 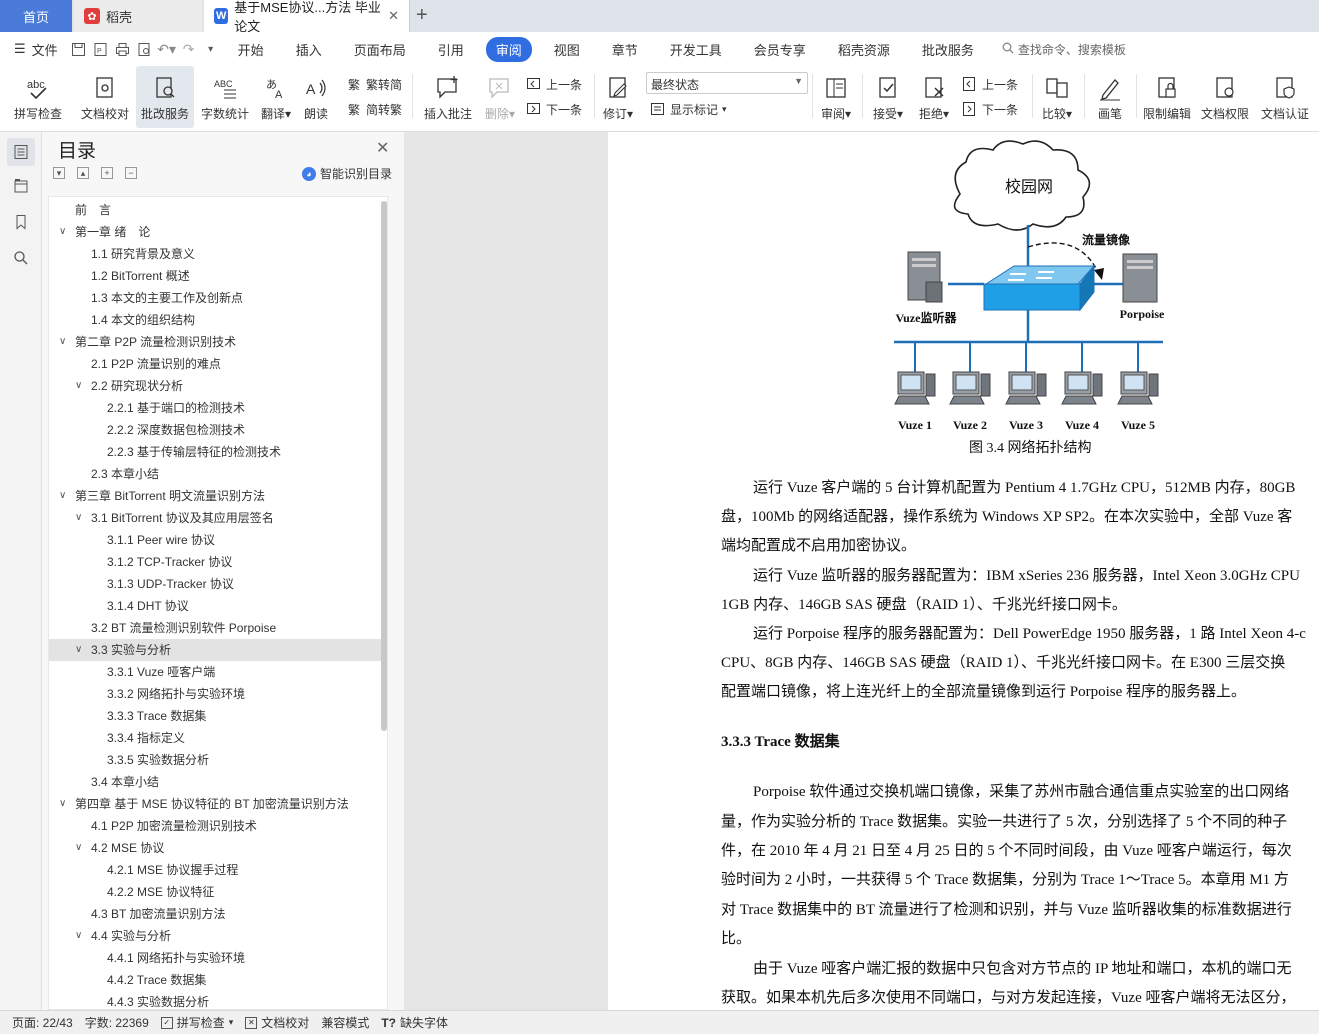 I want to click on toc-item: 3.1.2 TCP-Tracker 协议, so click(x=218, y=562).